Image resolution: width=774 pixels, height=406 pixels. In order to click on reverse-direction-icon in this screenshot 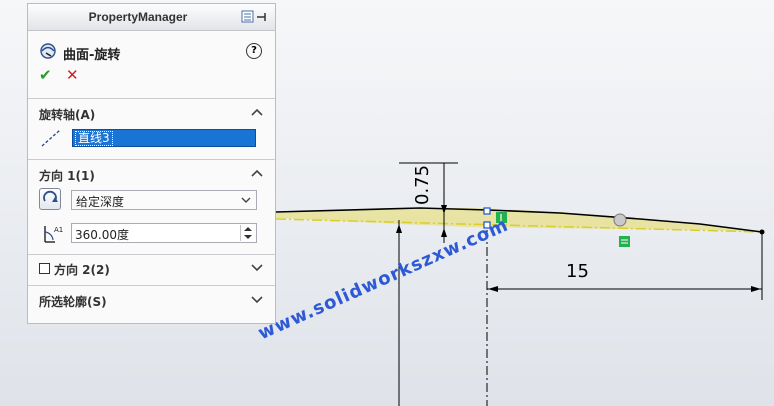, I will do `click(50, 196)`.